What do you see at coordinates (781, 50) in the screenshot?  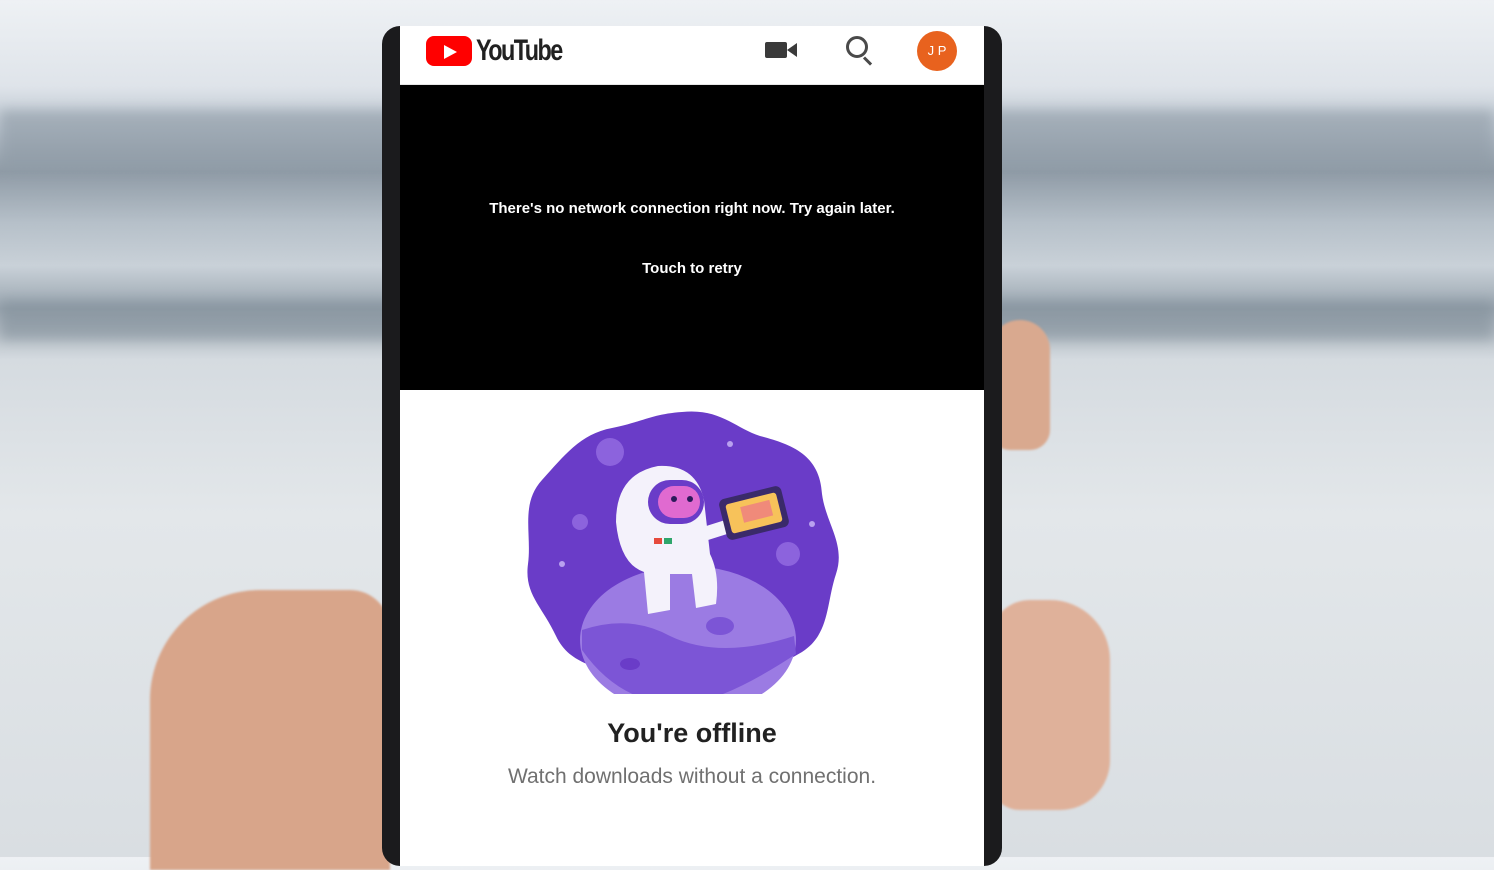 I see `video-camera-icon` at bounding box center [781, 50].